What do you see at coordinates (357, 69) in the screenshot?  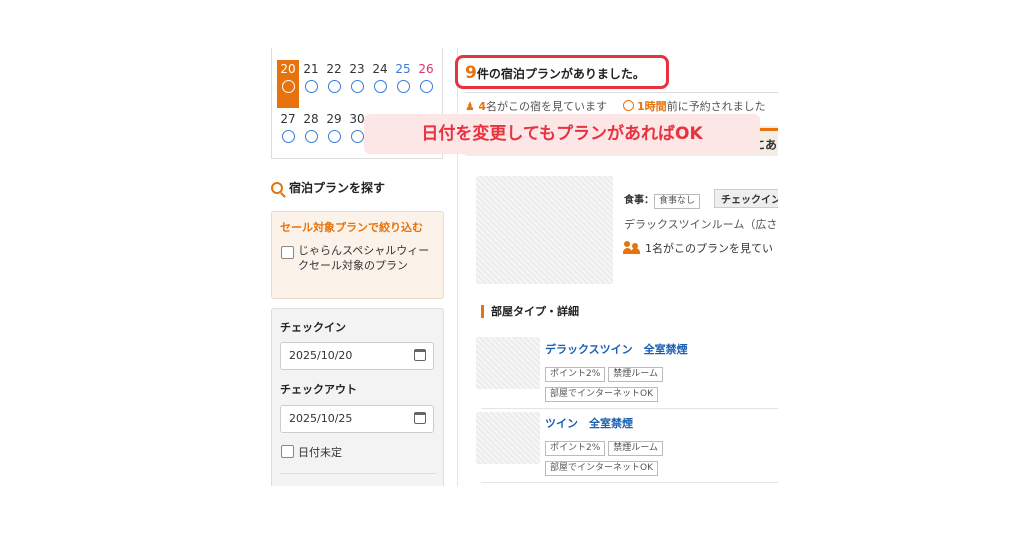 I see `calendar-day-number: 23` at bounding box center [357, 69].